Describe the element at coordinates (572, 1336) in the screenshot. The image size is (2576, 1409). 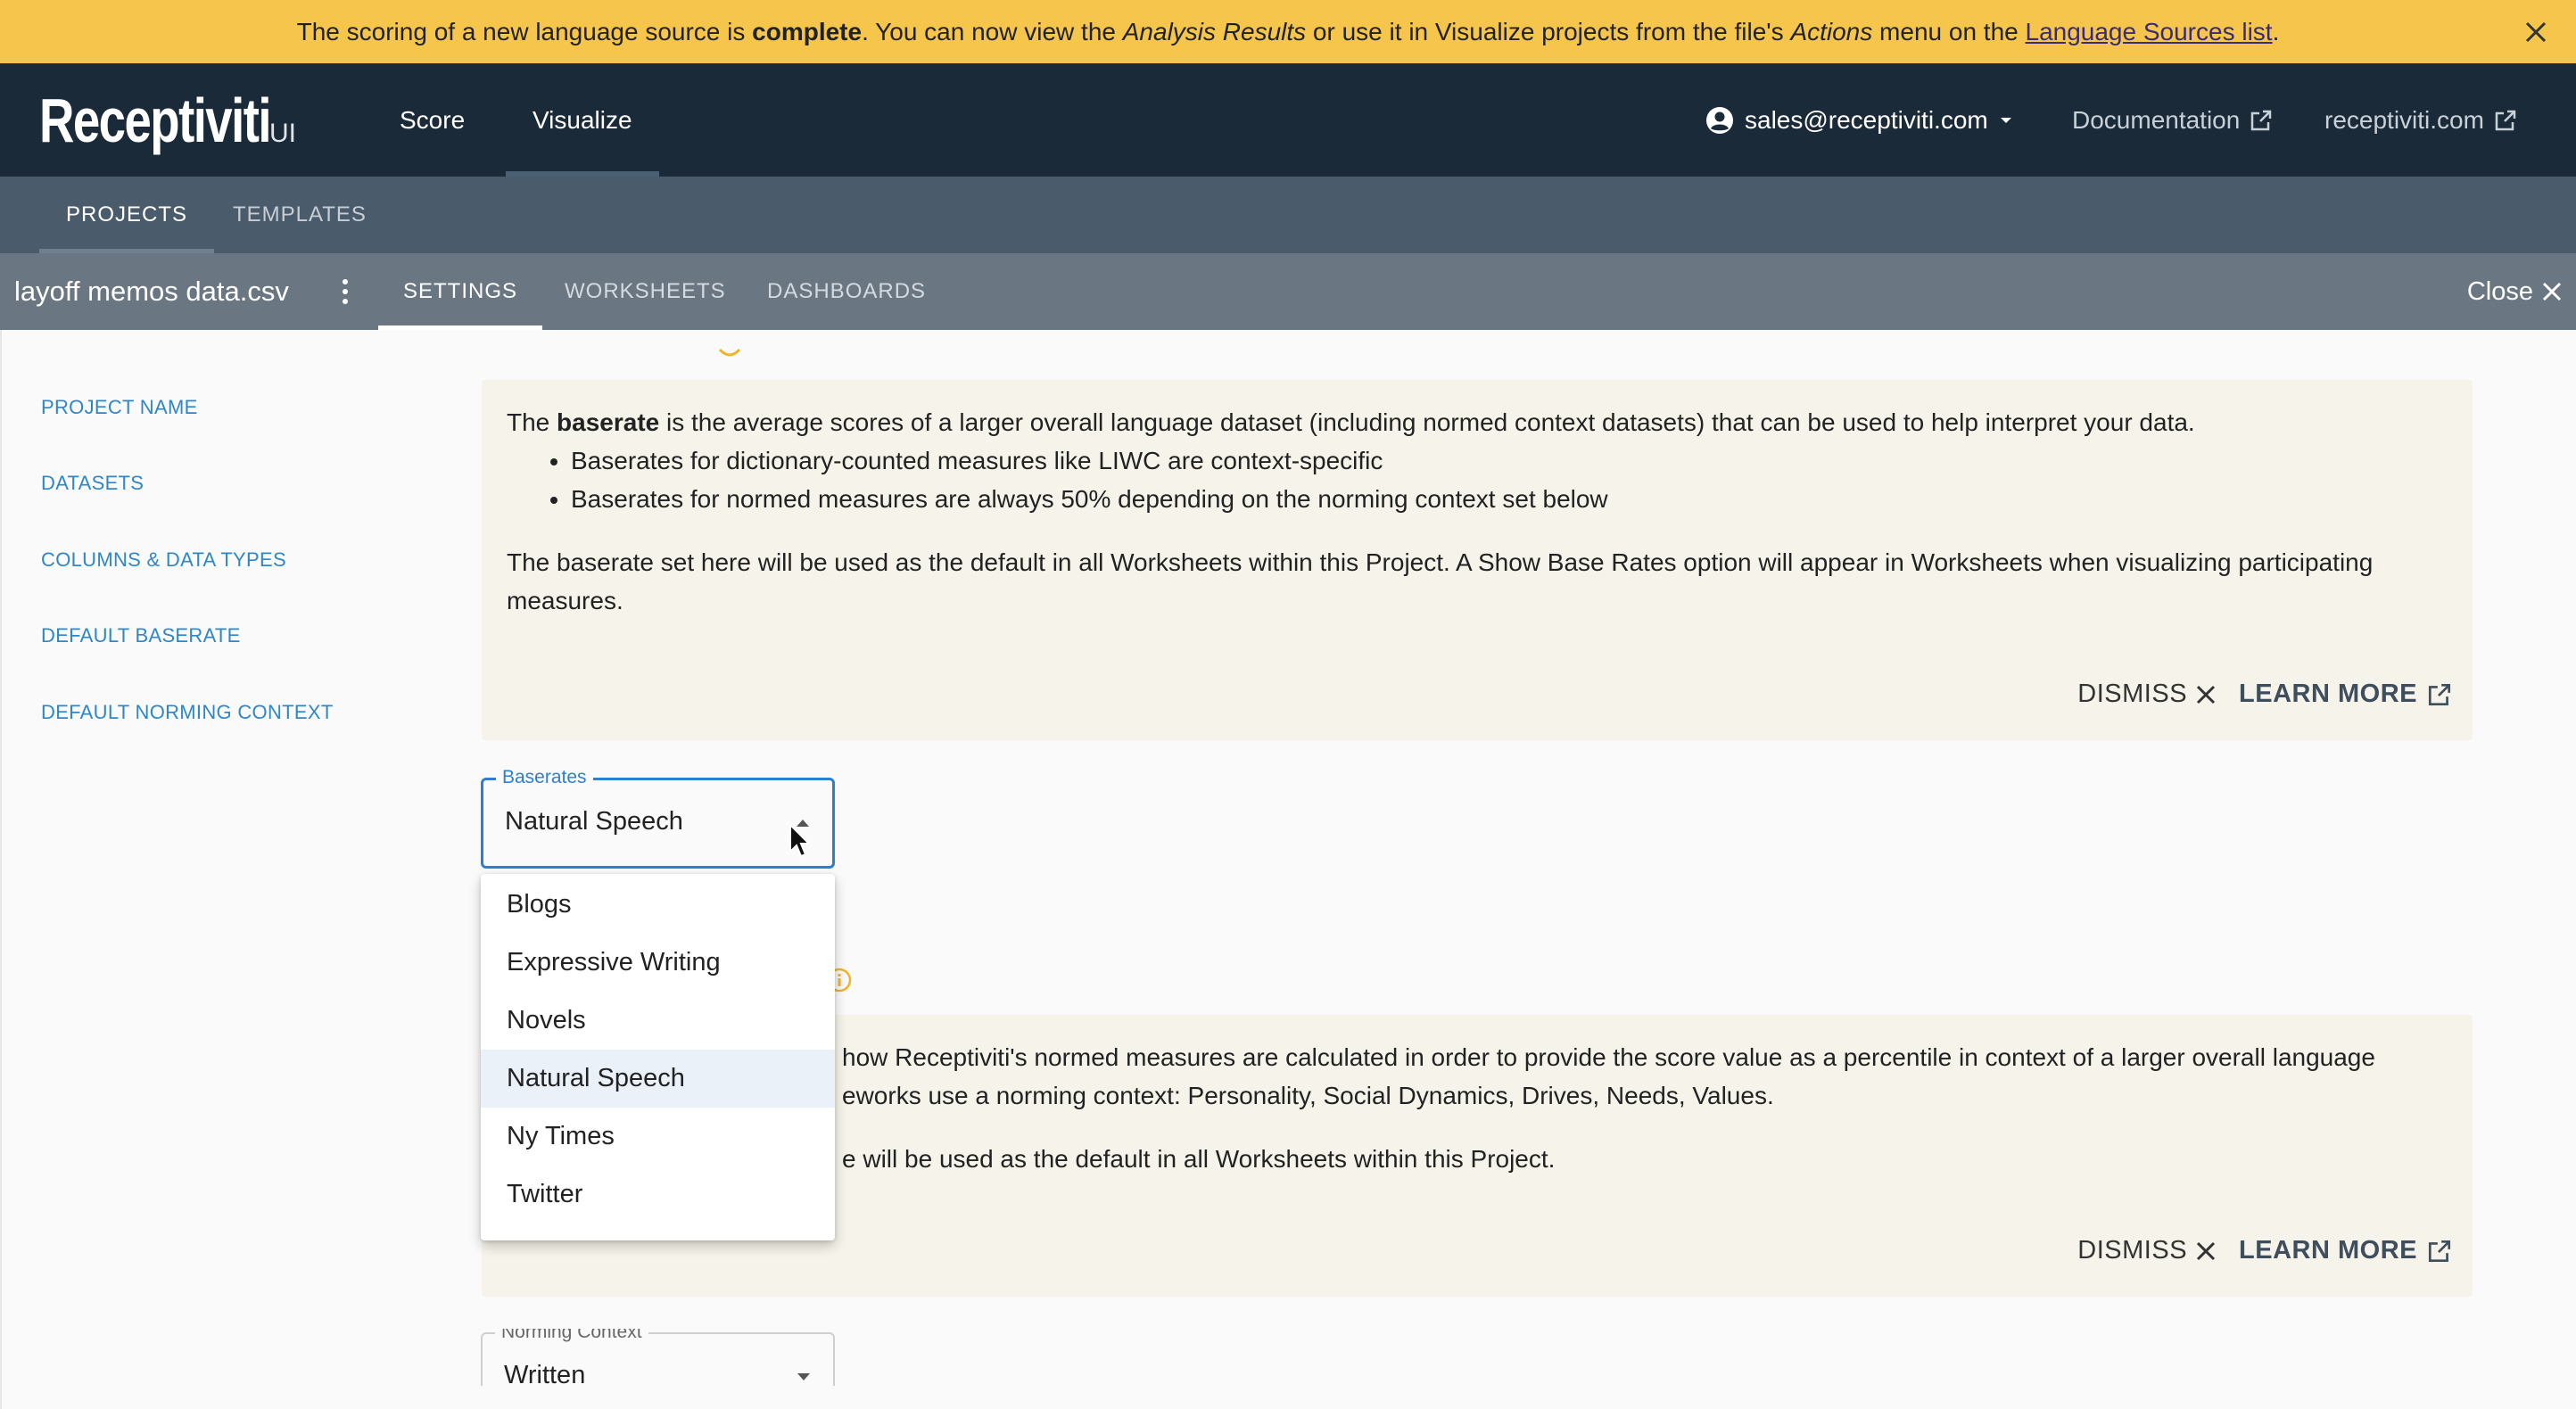
I see `norming-context-label: Norming Context` at that location.